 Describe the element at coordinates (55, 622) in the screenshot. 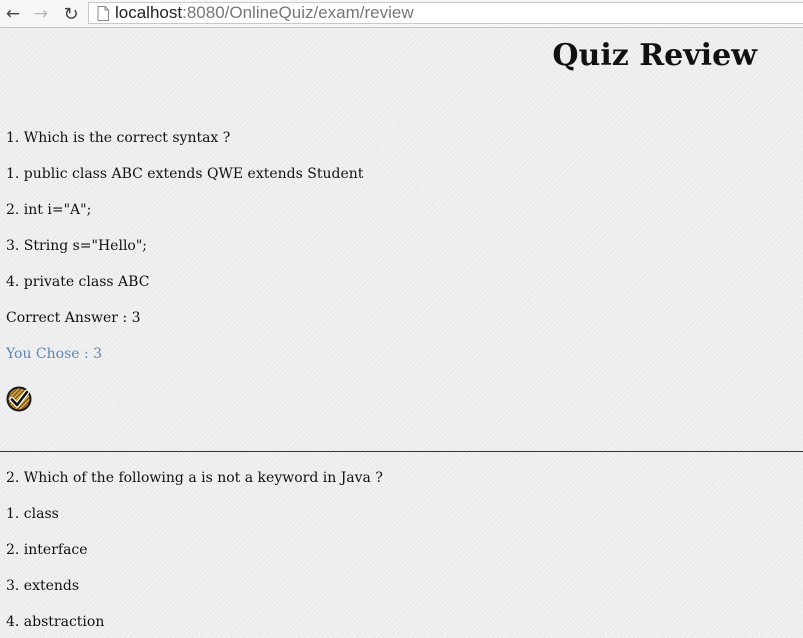

I see `option-item: 4. abstraction` at that location.